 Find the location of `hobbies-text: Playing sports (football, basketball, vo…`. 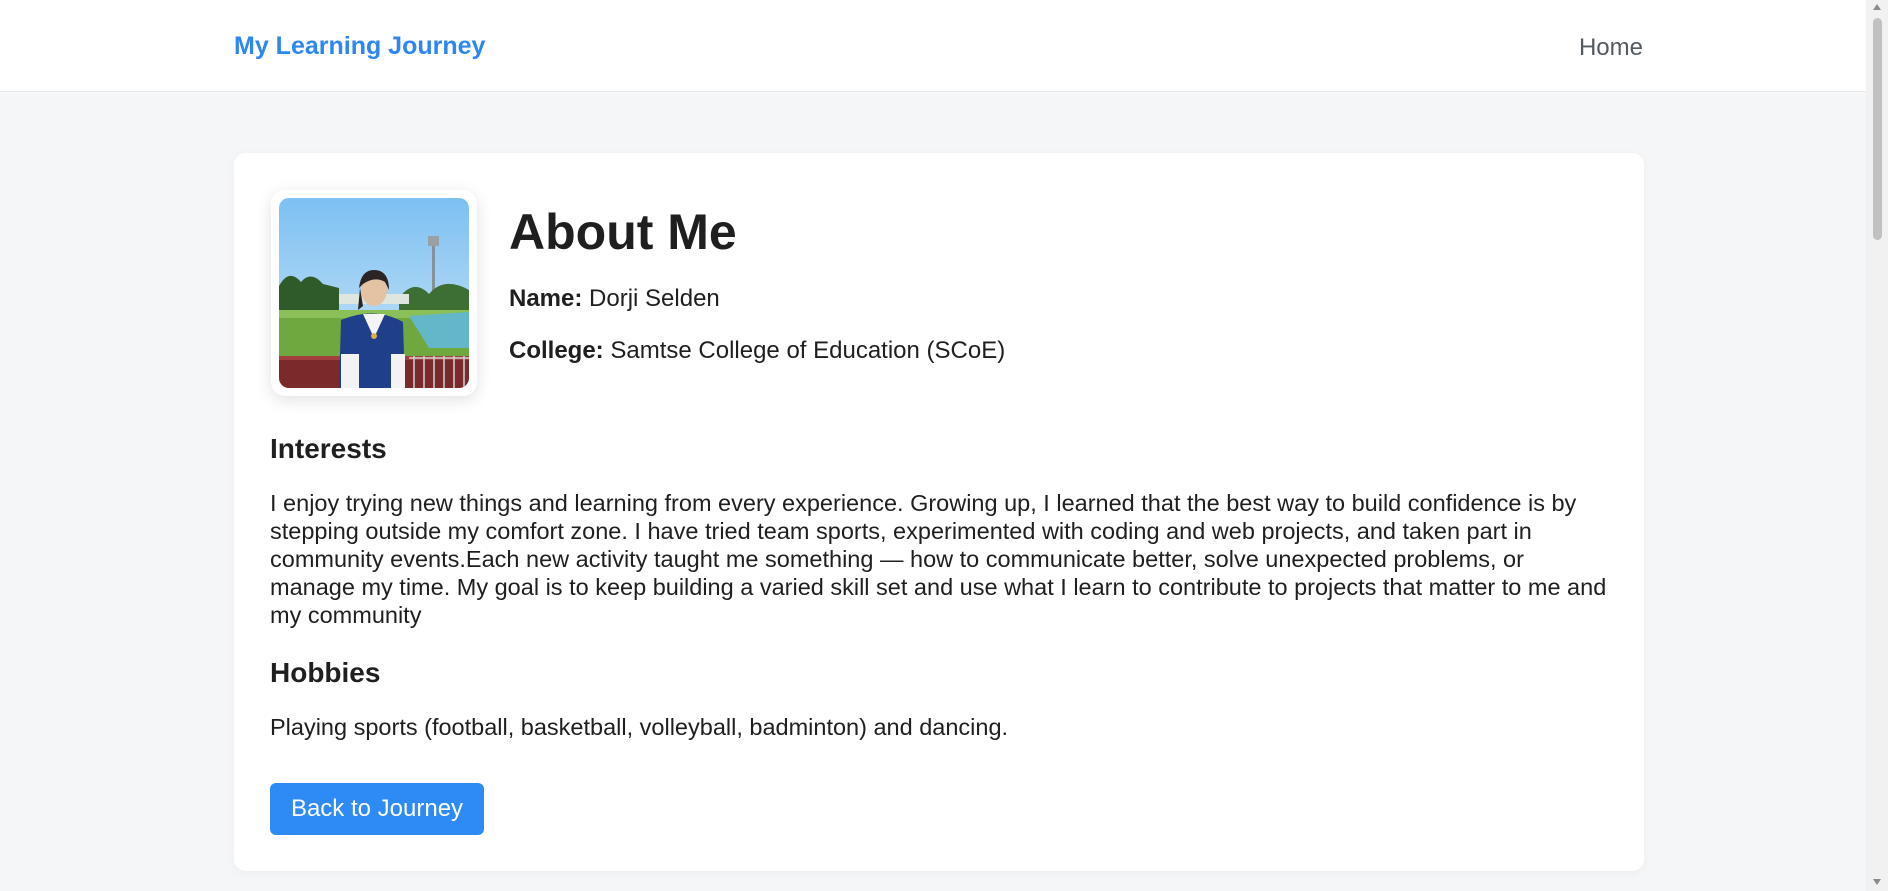

hobbies-text: Playing sports (football, basketball, vo… is located at coordinates (639, 727).